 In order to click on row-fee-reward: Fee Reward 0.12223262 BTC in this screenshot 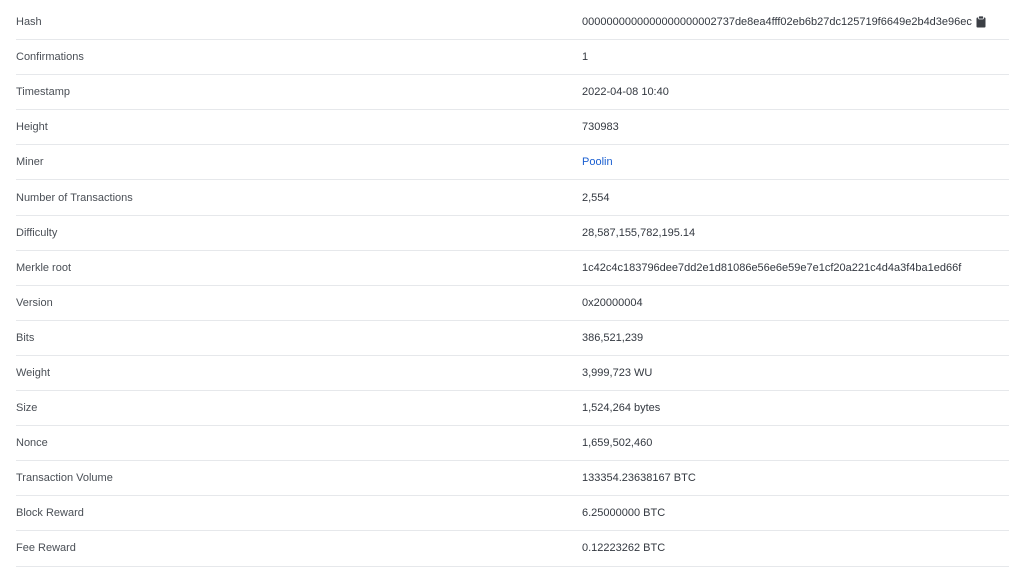, I will do `click(512, 549)`.